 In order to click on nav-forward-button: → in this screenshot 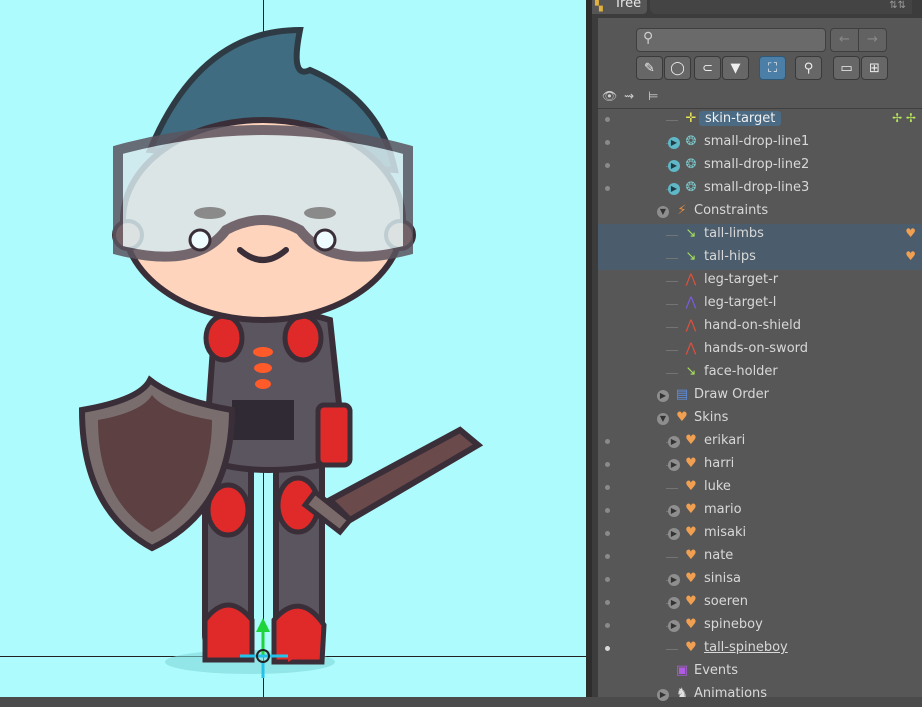, I will do `click(872, 40)`.